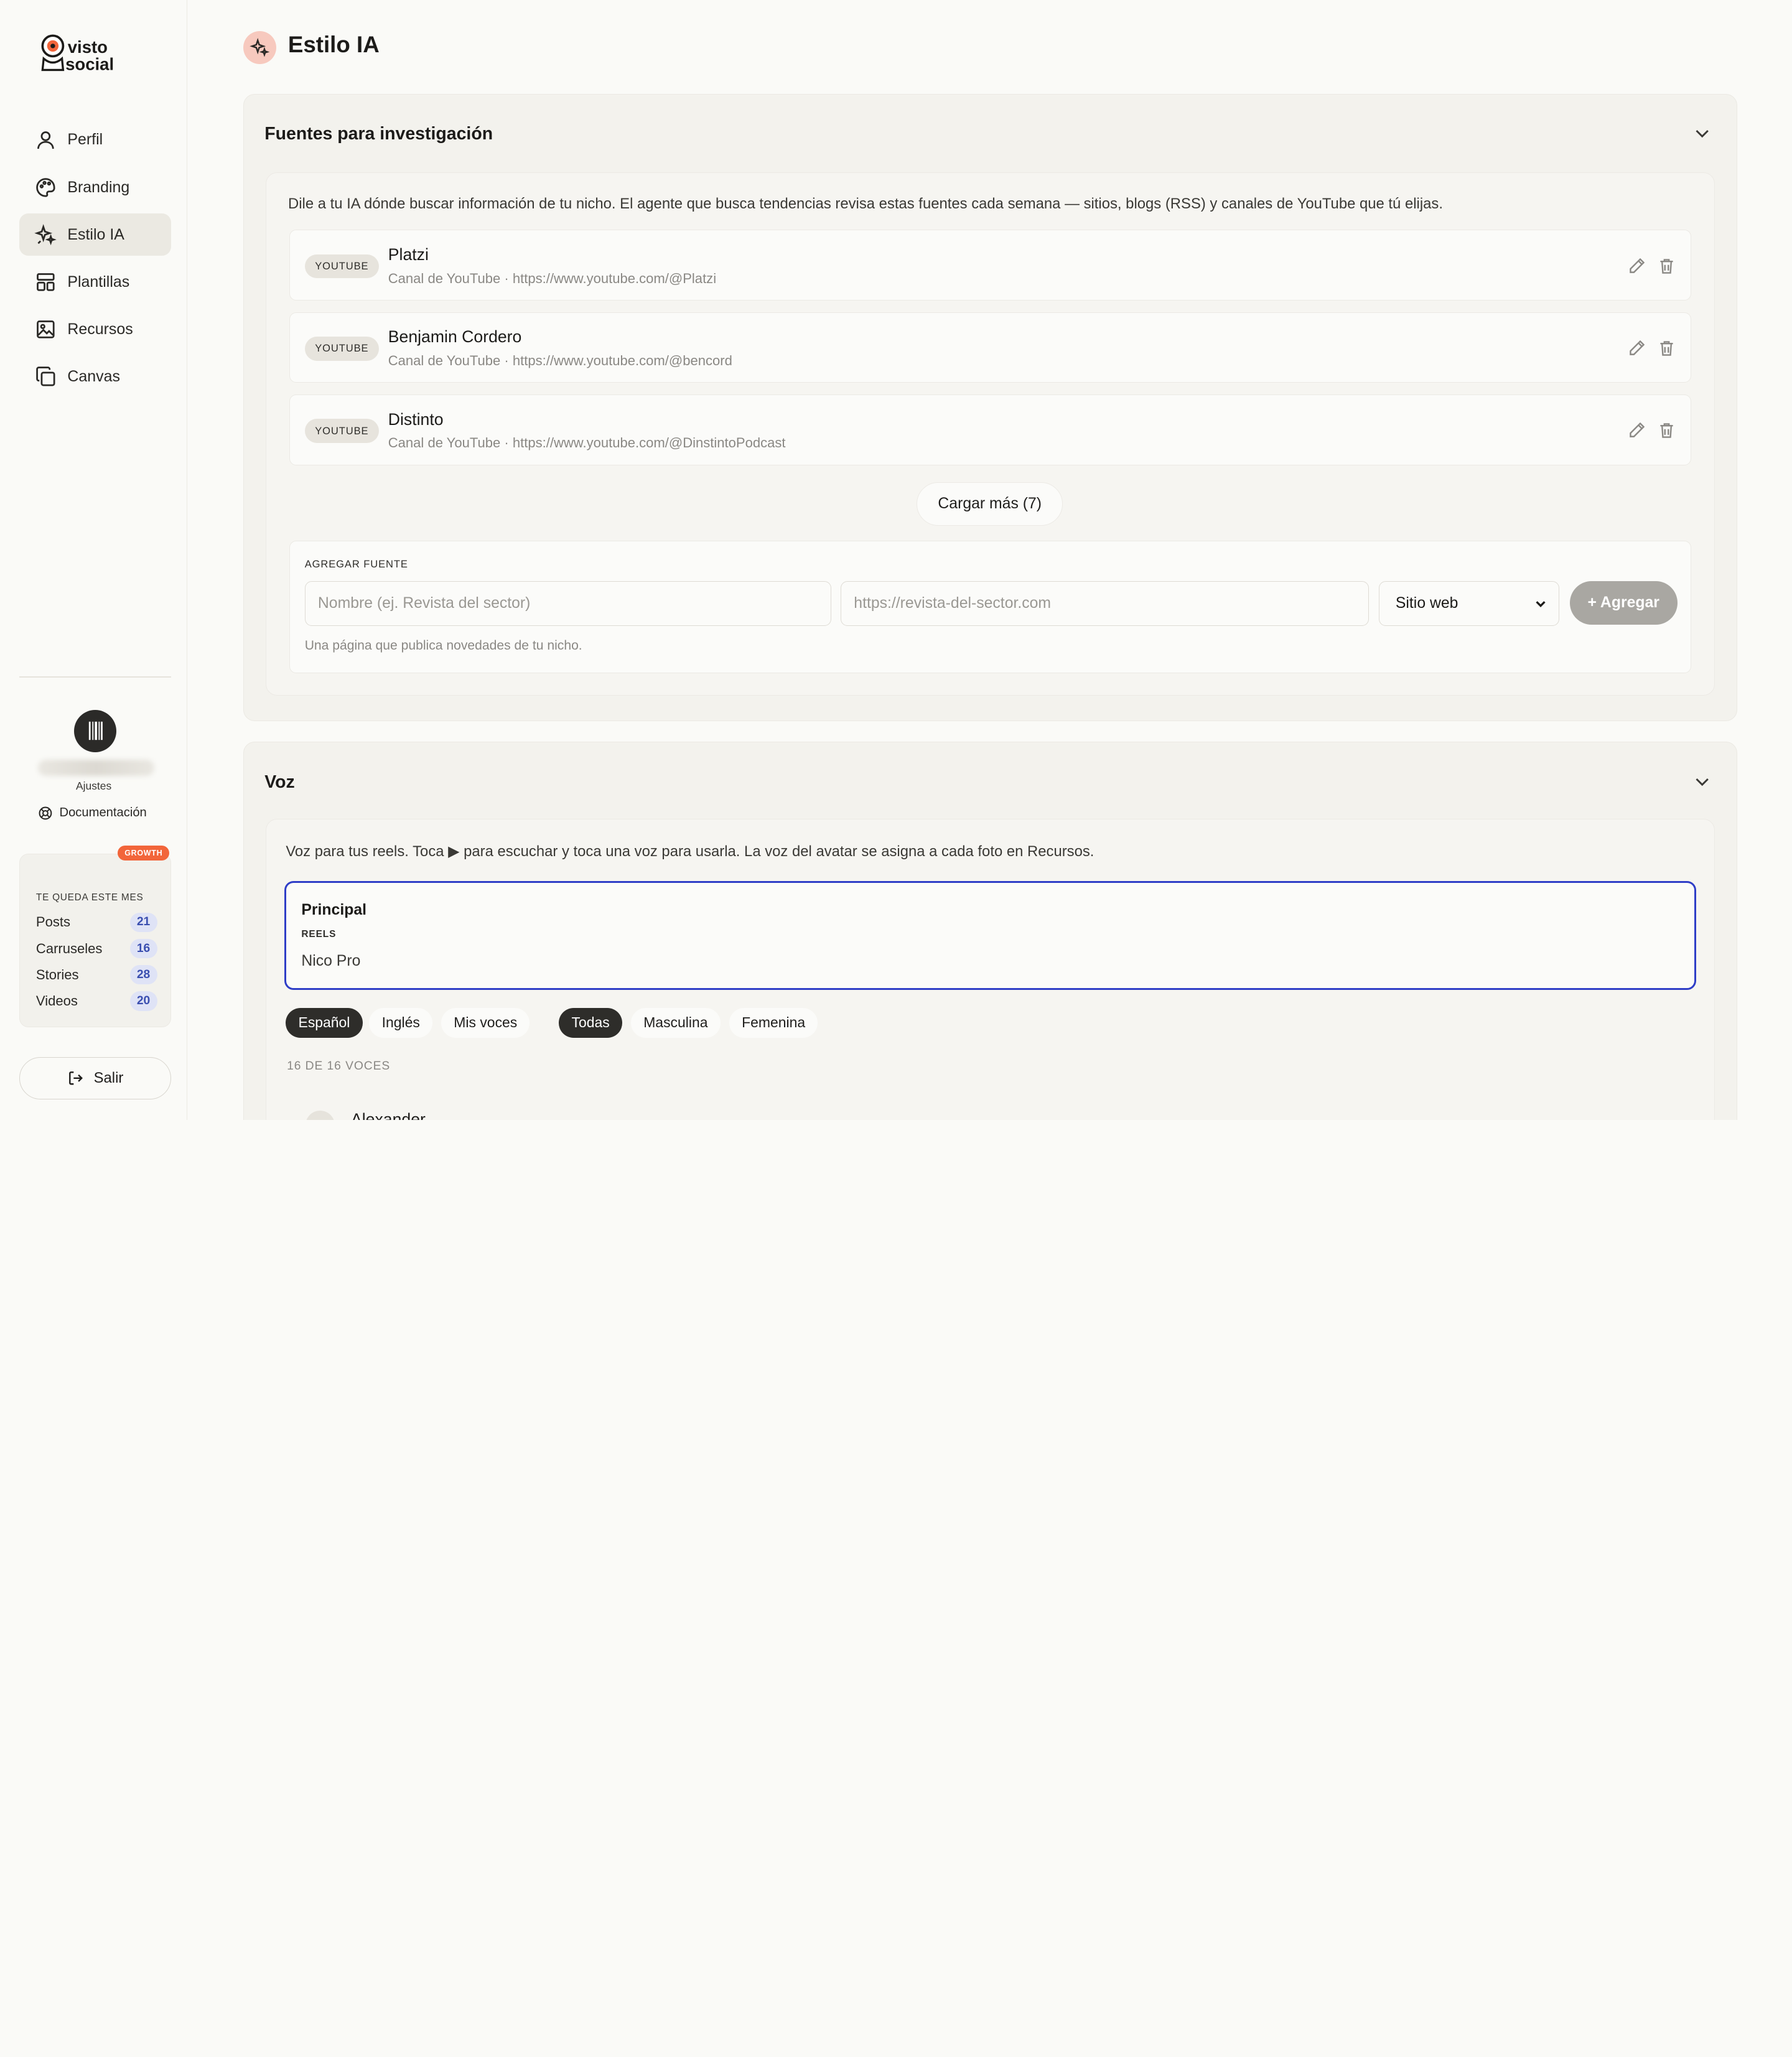  I want to click on page-icon, so click(260, 47).